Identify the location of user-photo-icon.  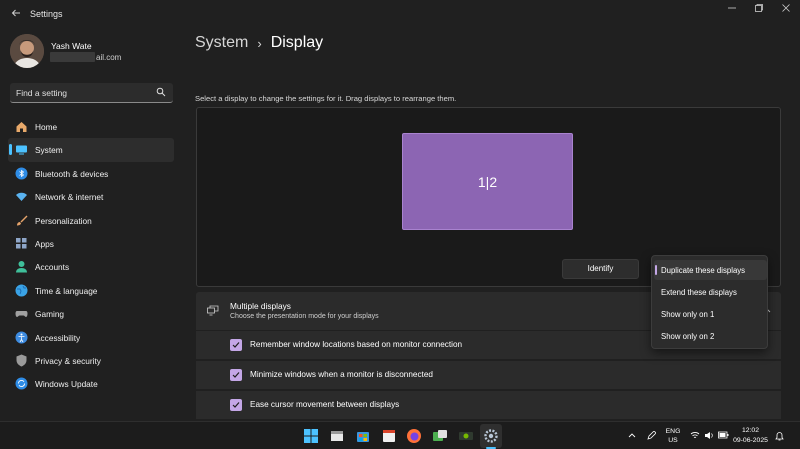
(27, 51).